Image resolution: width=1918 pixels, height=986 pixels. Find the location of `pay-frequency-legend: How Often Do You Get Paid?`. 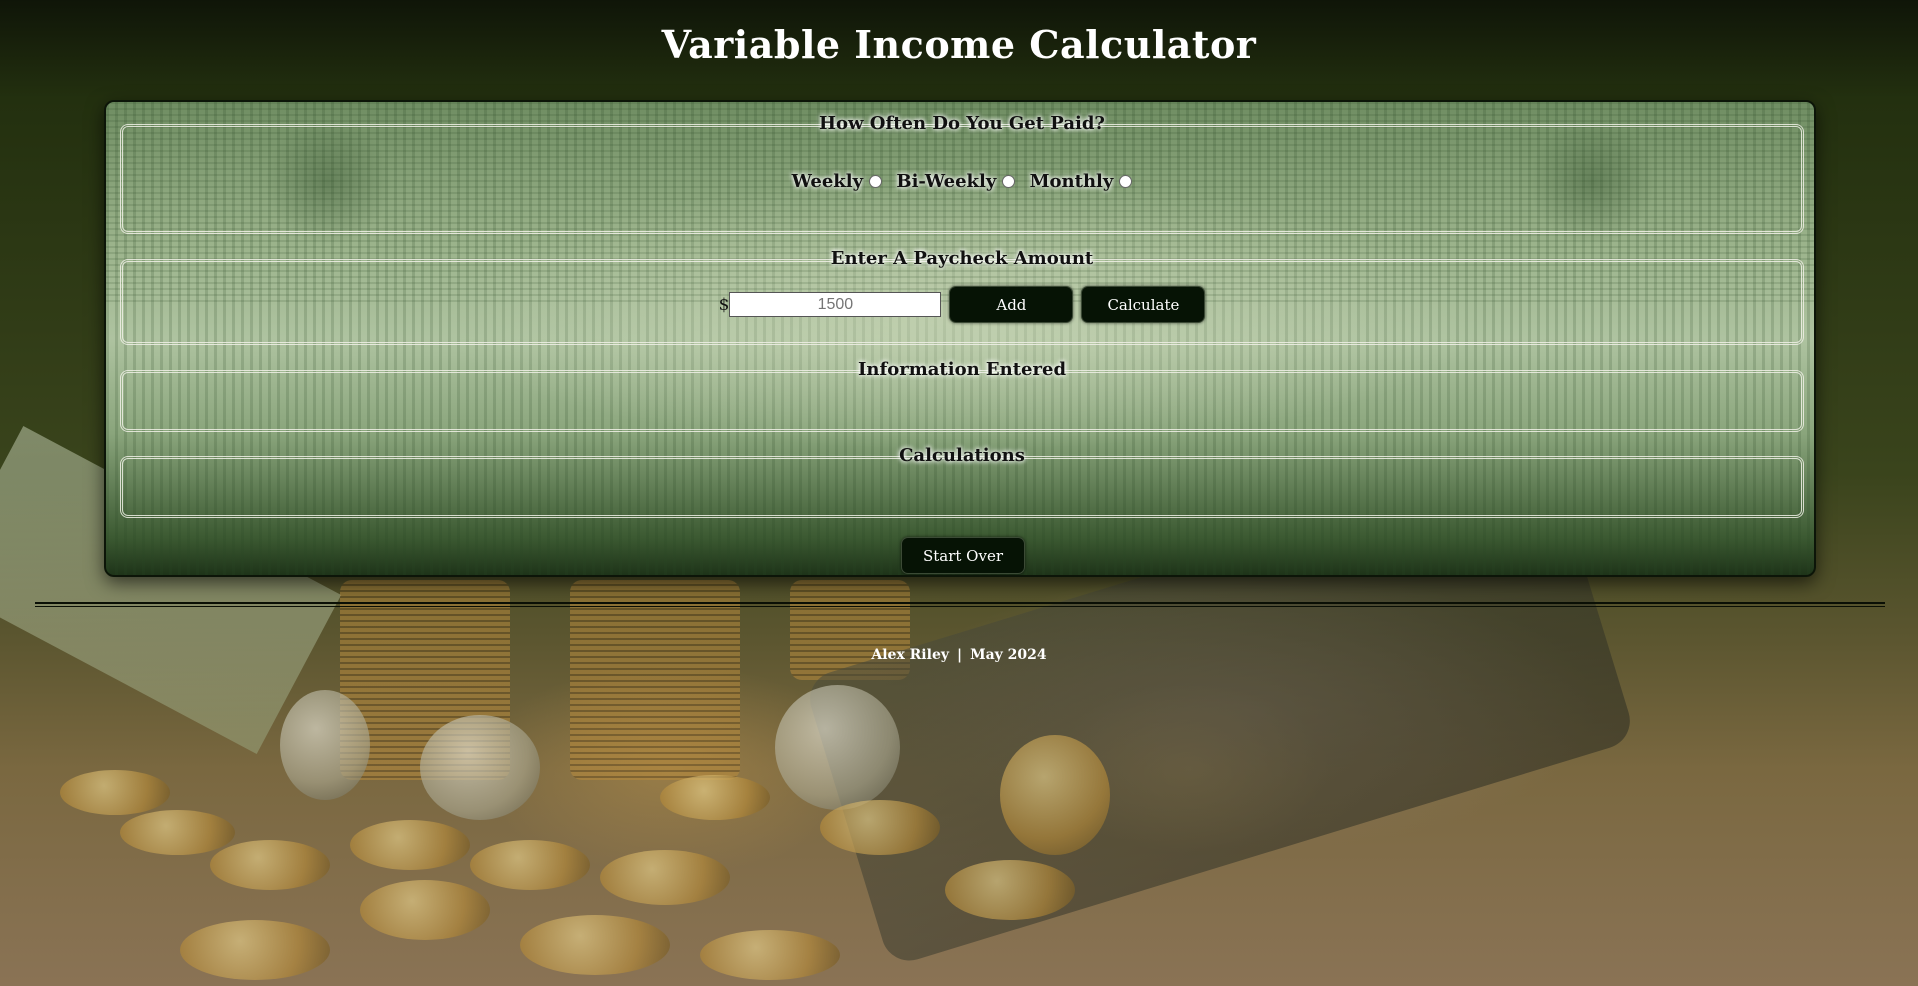

pay-frequency-legend: How Often Do You Get Paid? is located at coordinates (962, 123).